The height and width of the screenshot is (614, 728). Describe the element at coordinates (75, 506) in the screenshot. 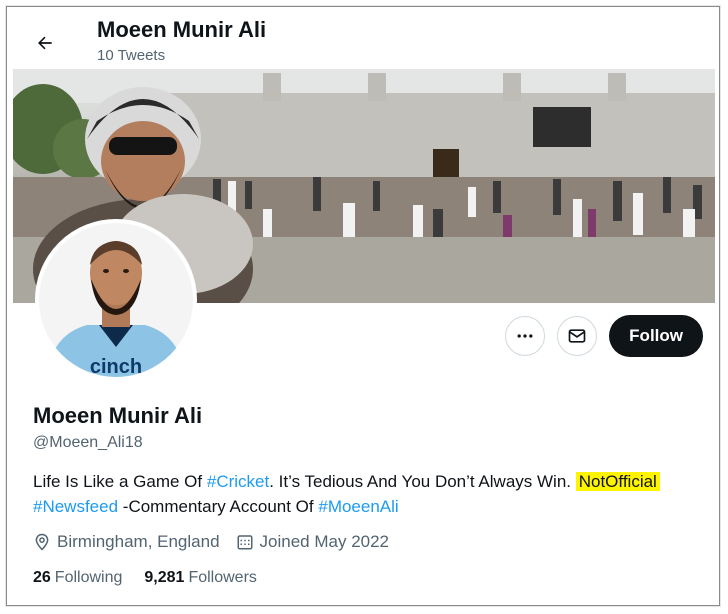

I see `hashtag-newsfeed: #Newsfeed` at that location.